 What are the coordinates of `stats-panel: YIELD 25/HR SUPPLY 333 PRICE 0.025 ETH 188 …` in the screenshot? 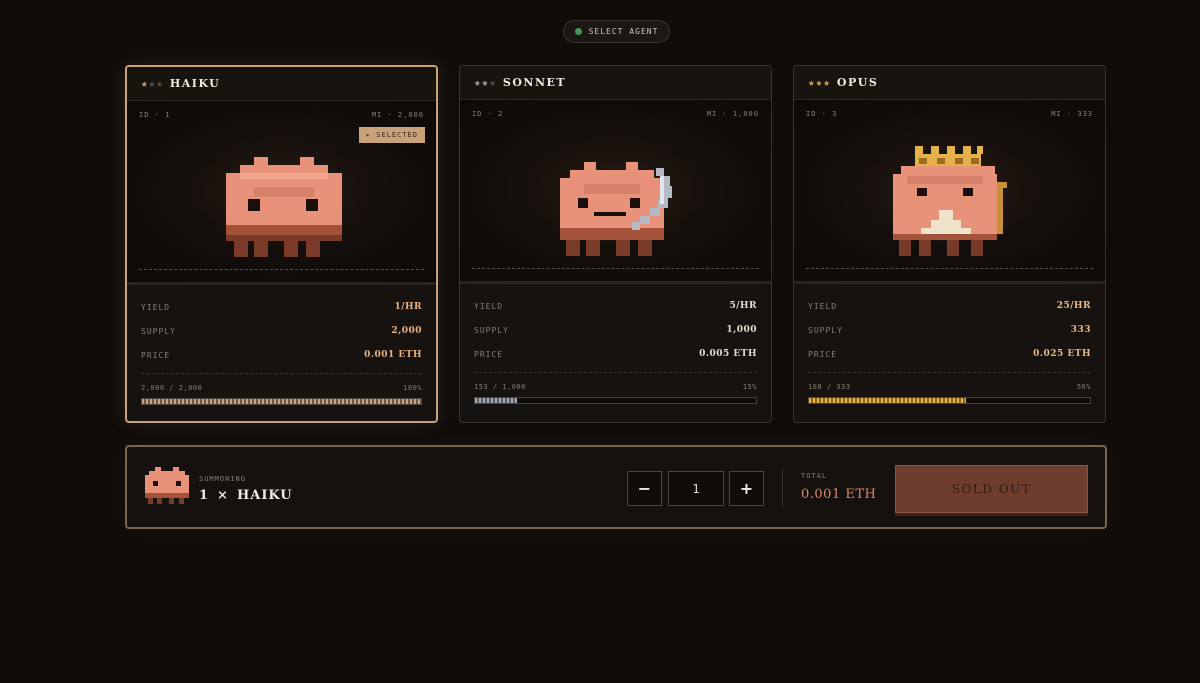 It's located at (949, 344).